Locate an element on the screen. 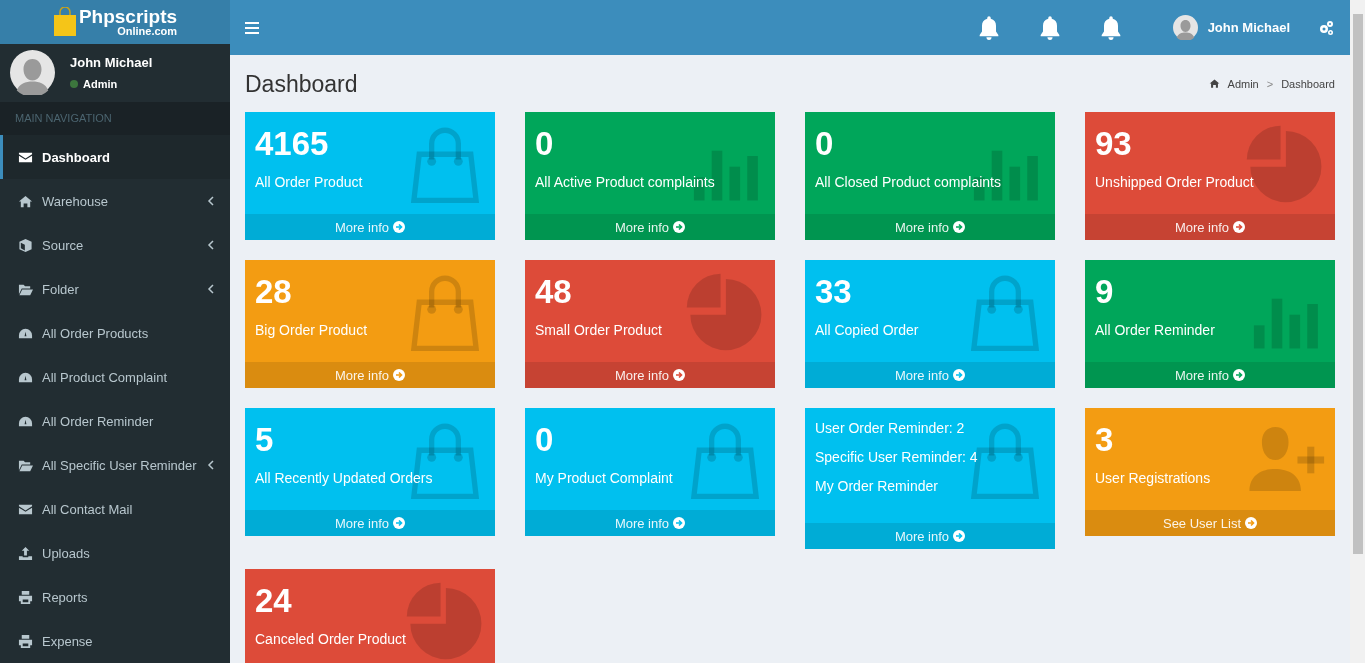  sidebar-item: All Product Complaint is located at coordinates (115, 377).